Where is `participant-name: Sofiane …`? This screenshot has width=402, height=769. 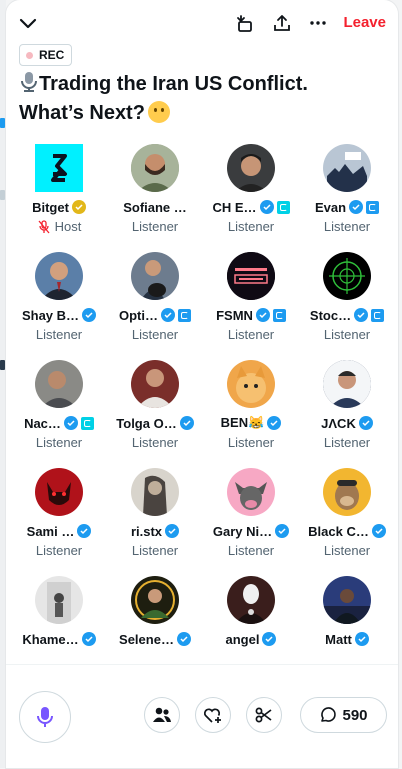 participant-name: Sofiane … is located at coordinates (155, 207).